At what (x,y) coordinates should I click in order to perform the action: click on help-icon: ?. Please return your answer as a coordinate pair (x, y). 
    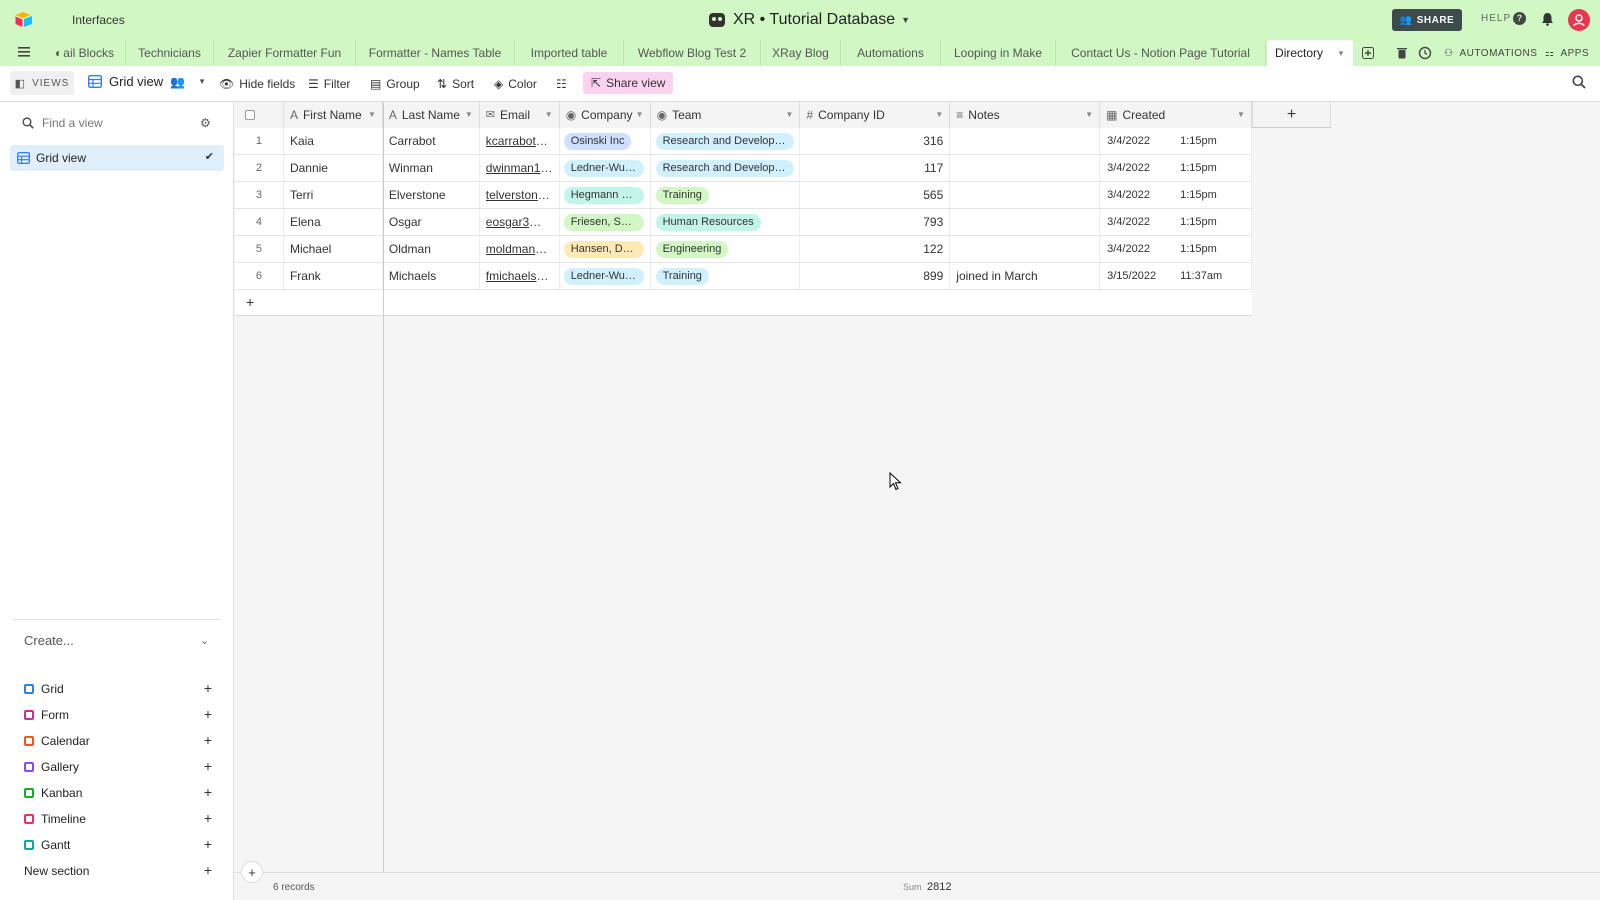
    Looking at the image, I should click on (1519, 18).